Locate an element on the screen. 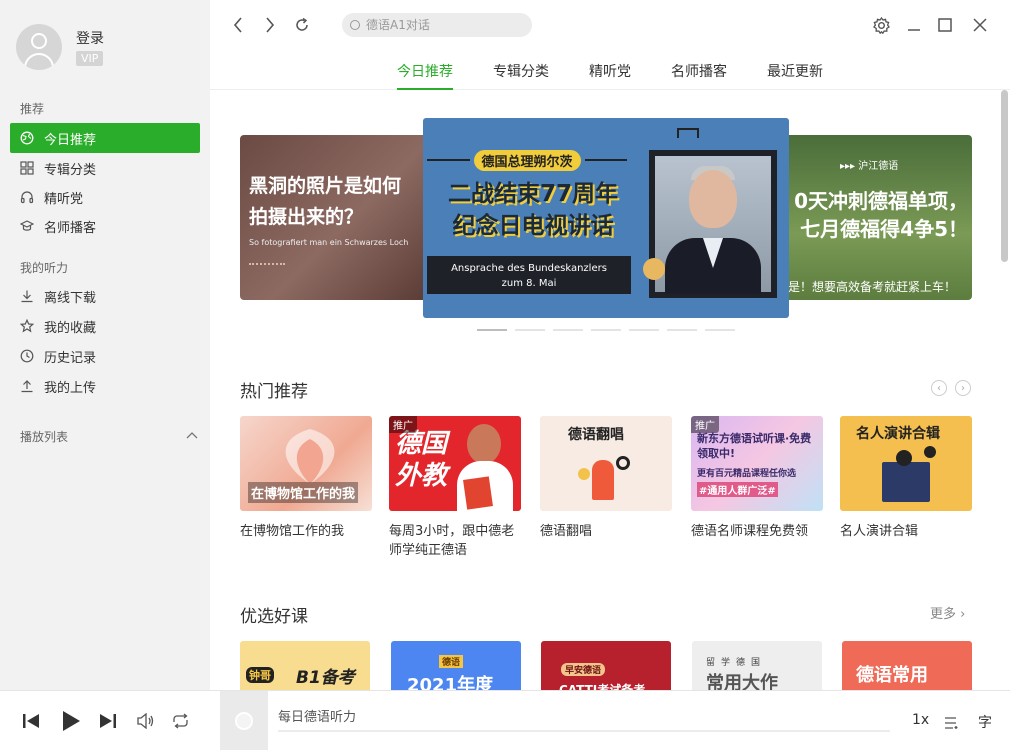 The width and height of the screenshot is (1010, 750). sidebar-item-download: 离线下载 is located at coordinates (105, 296).